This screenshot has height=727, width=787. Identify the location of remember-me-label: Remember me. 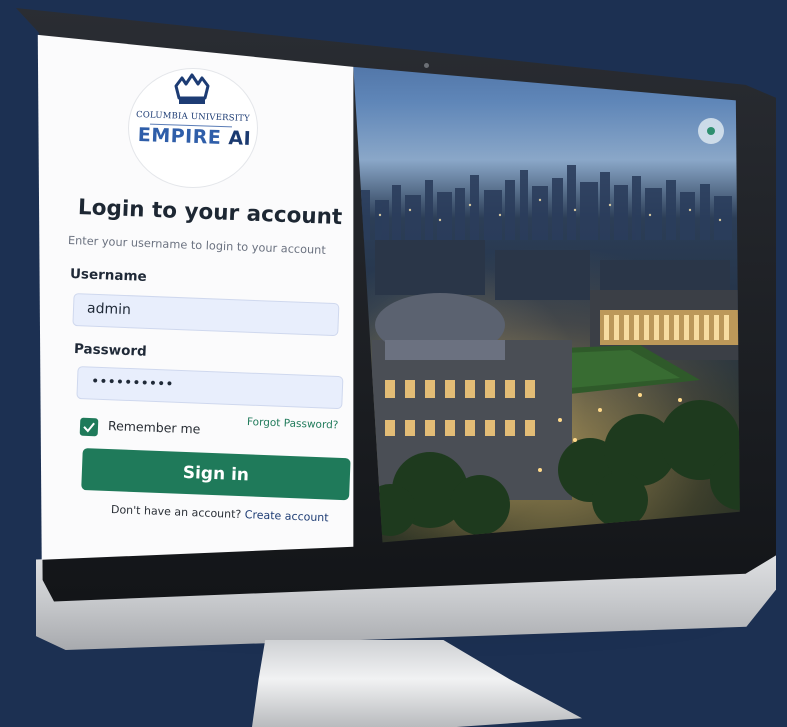
(154, 427).